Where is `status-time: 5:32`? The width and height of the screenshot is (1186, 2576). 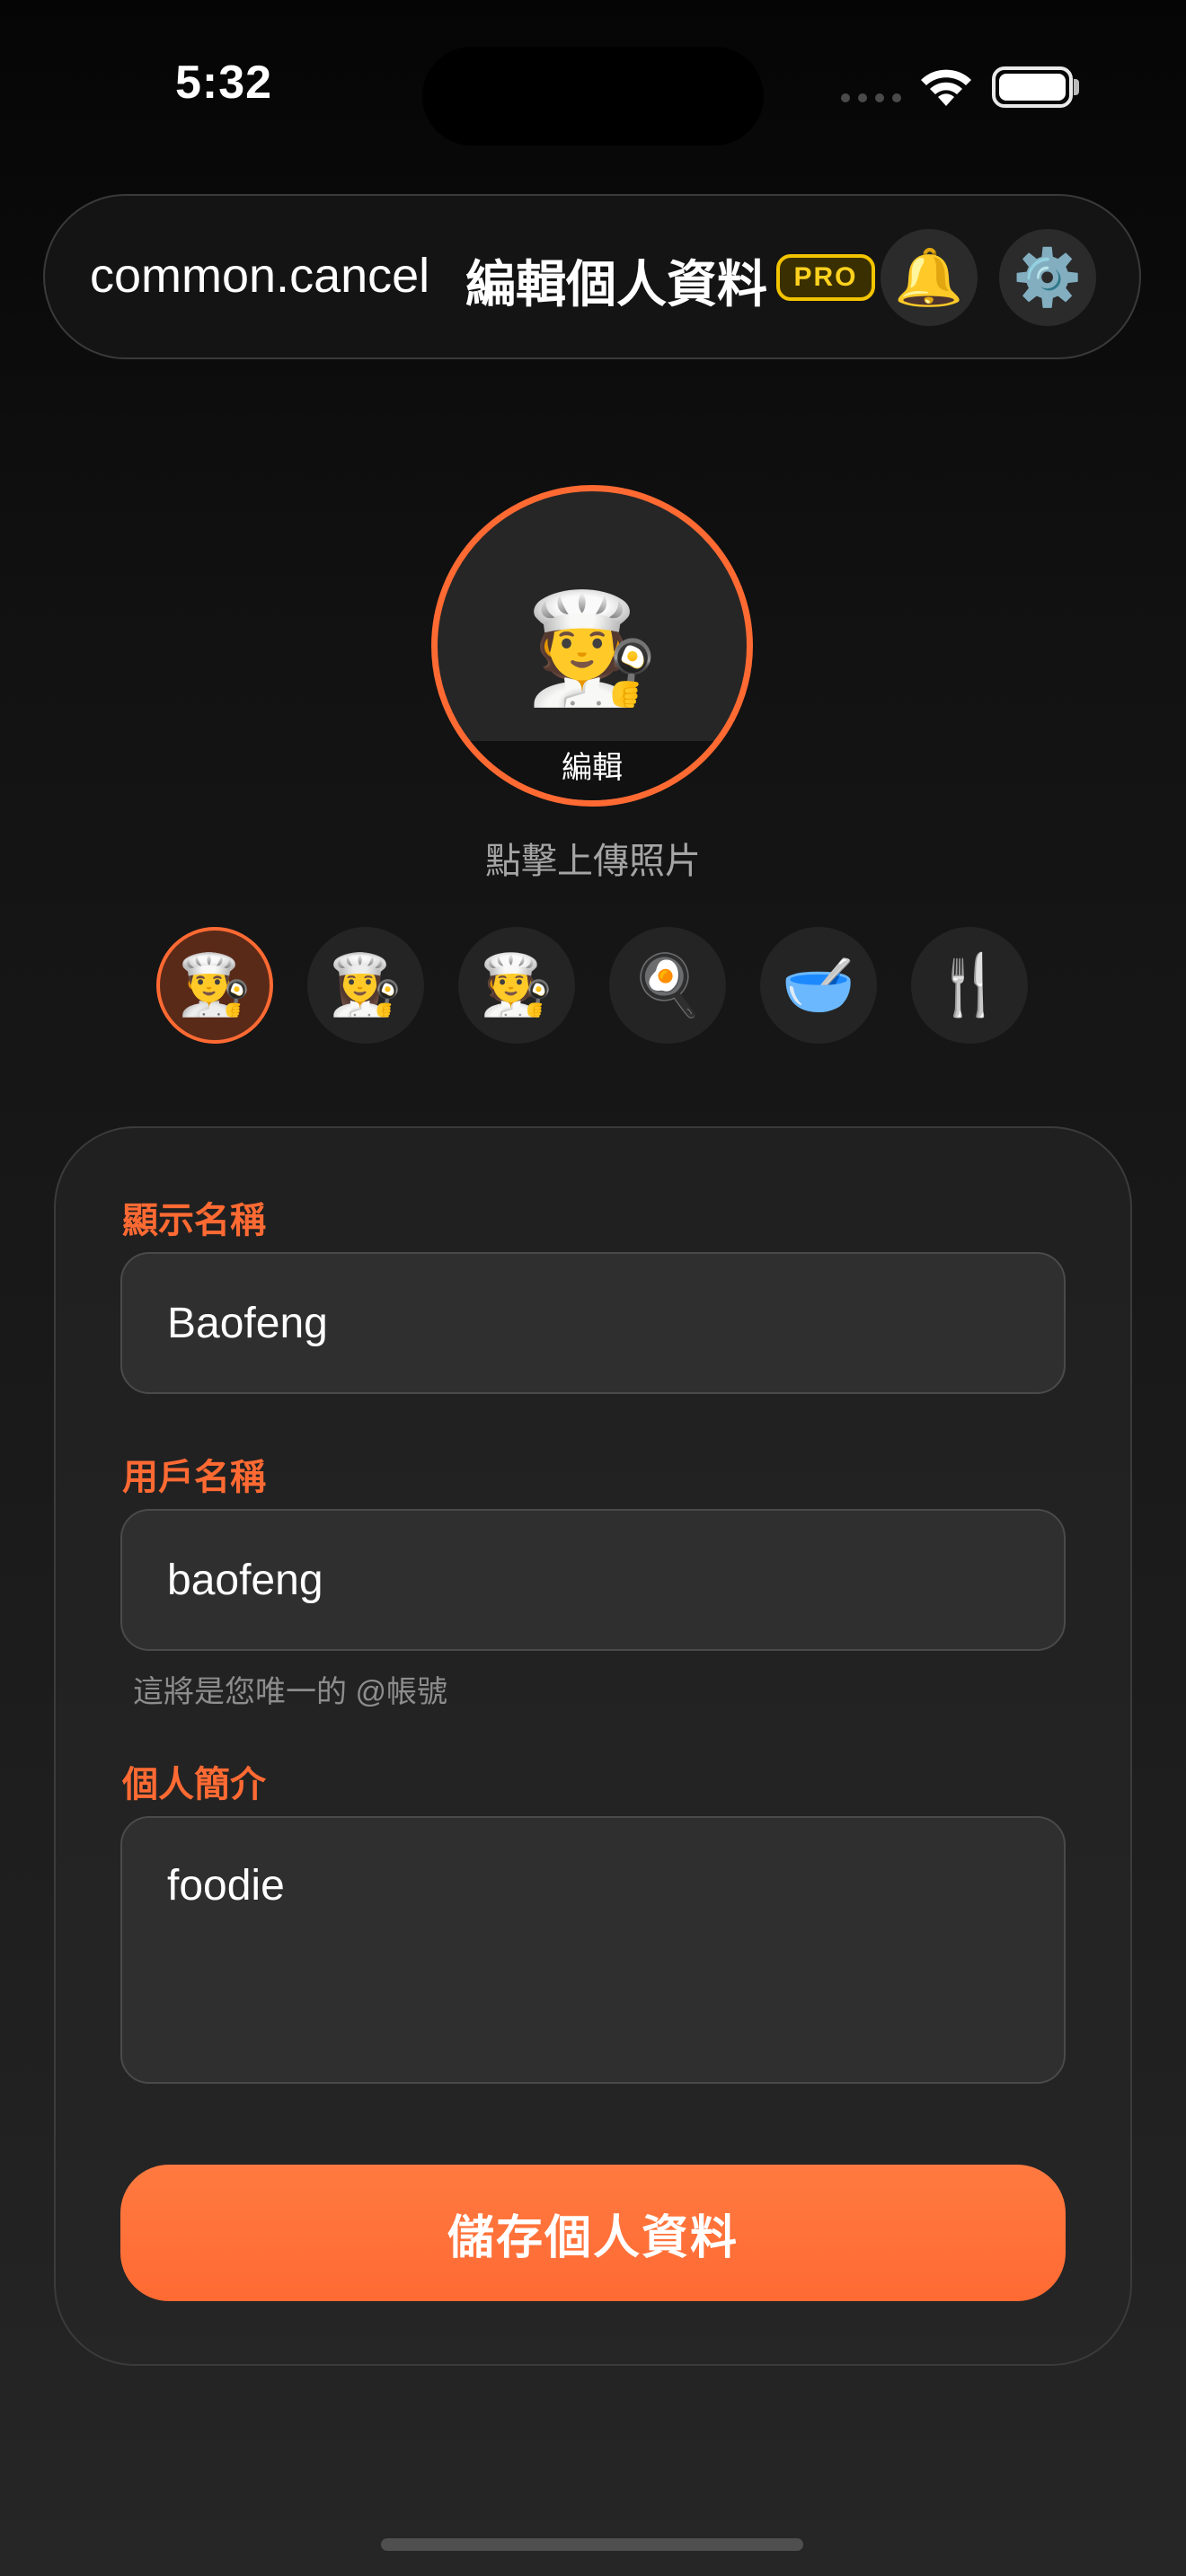 status-time: 5:32 is located at coordinates (224, 83).